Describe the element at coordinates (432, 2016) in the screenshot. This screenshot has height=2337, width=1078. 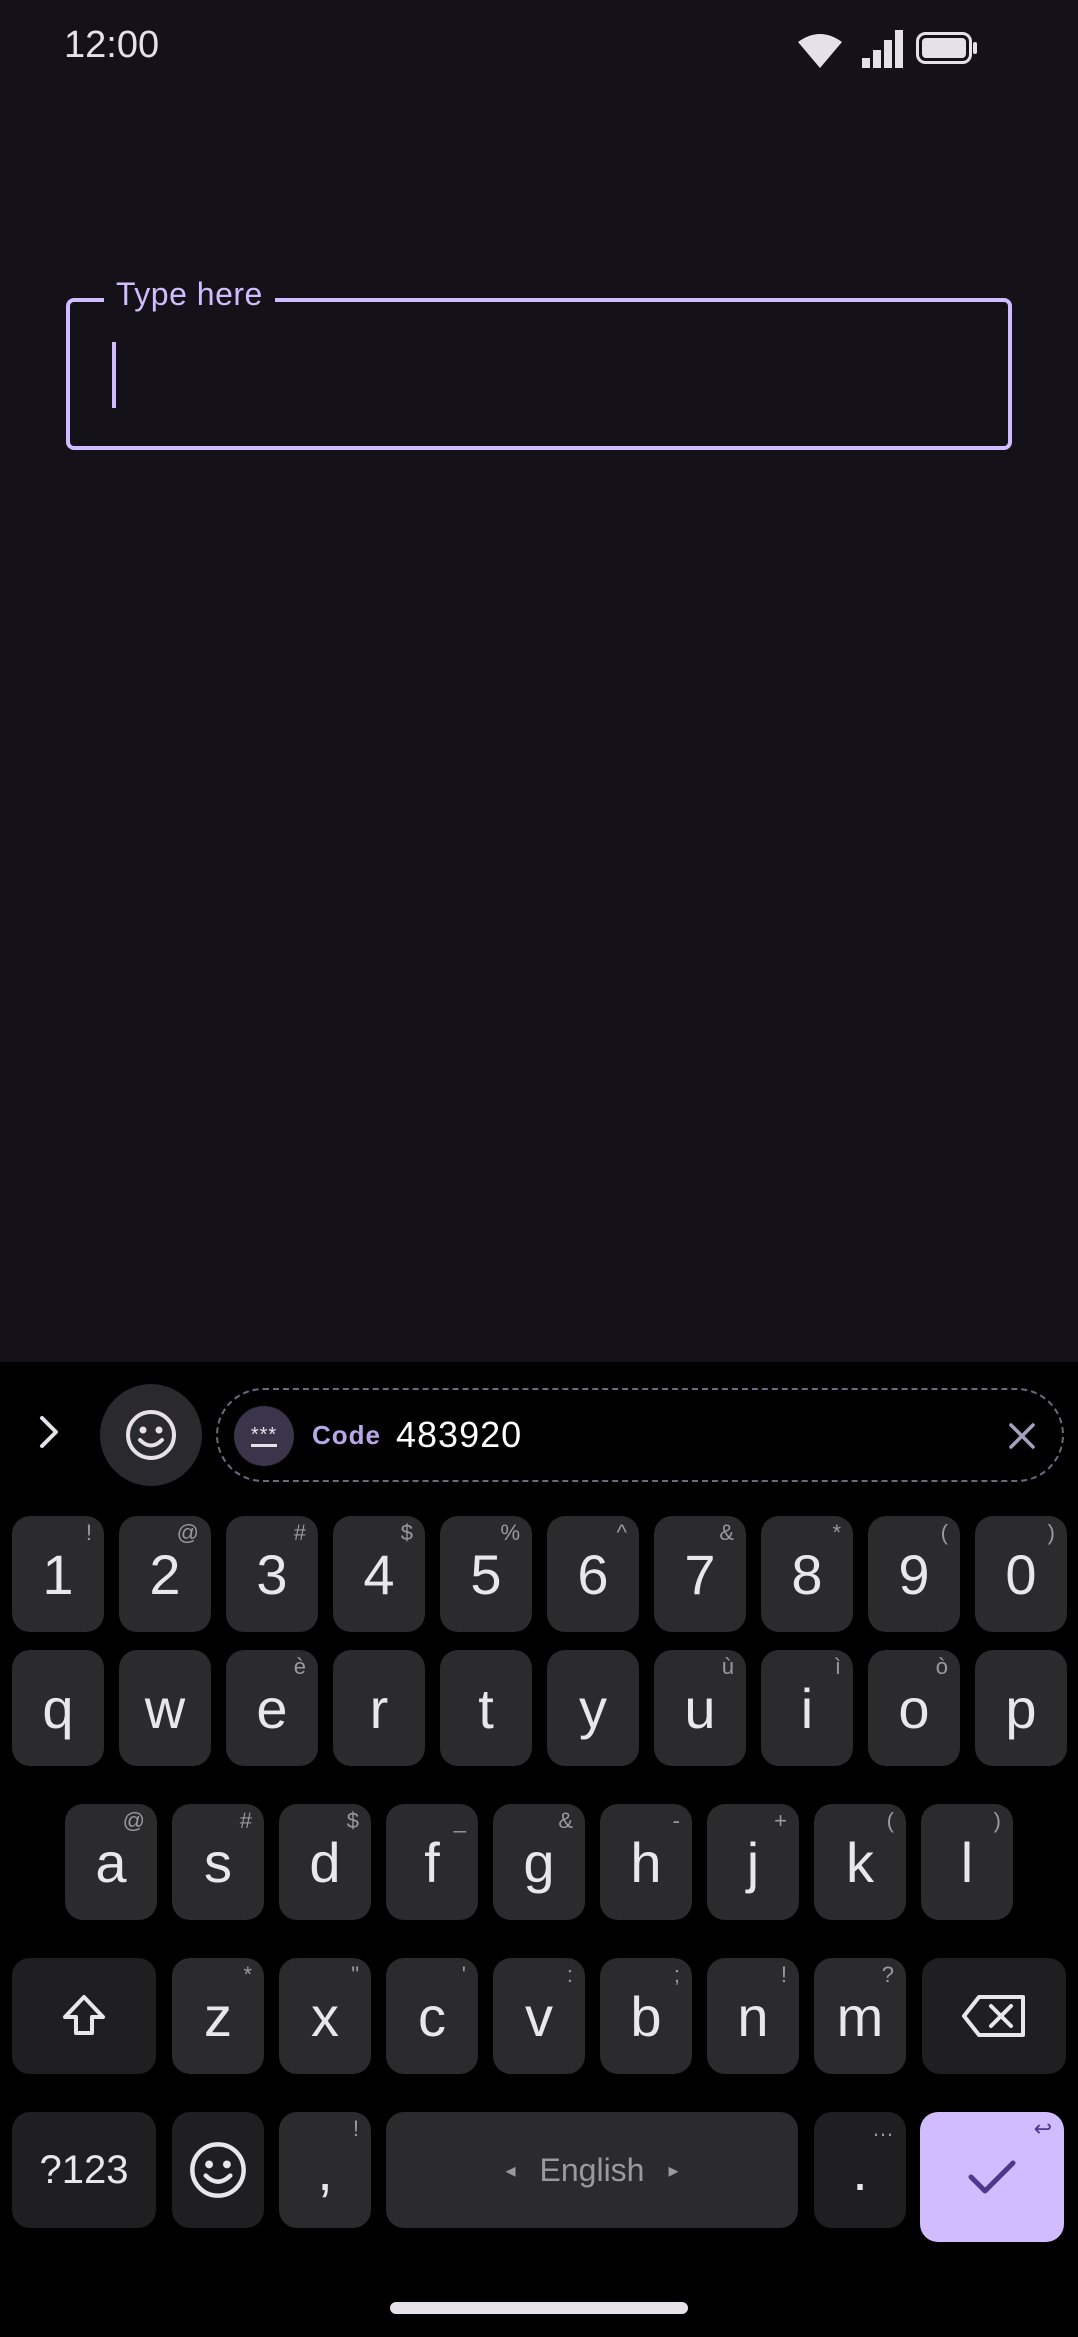
I see `key-c: c '` at that location.